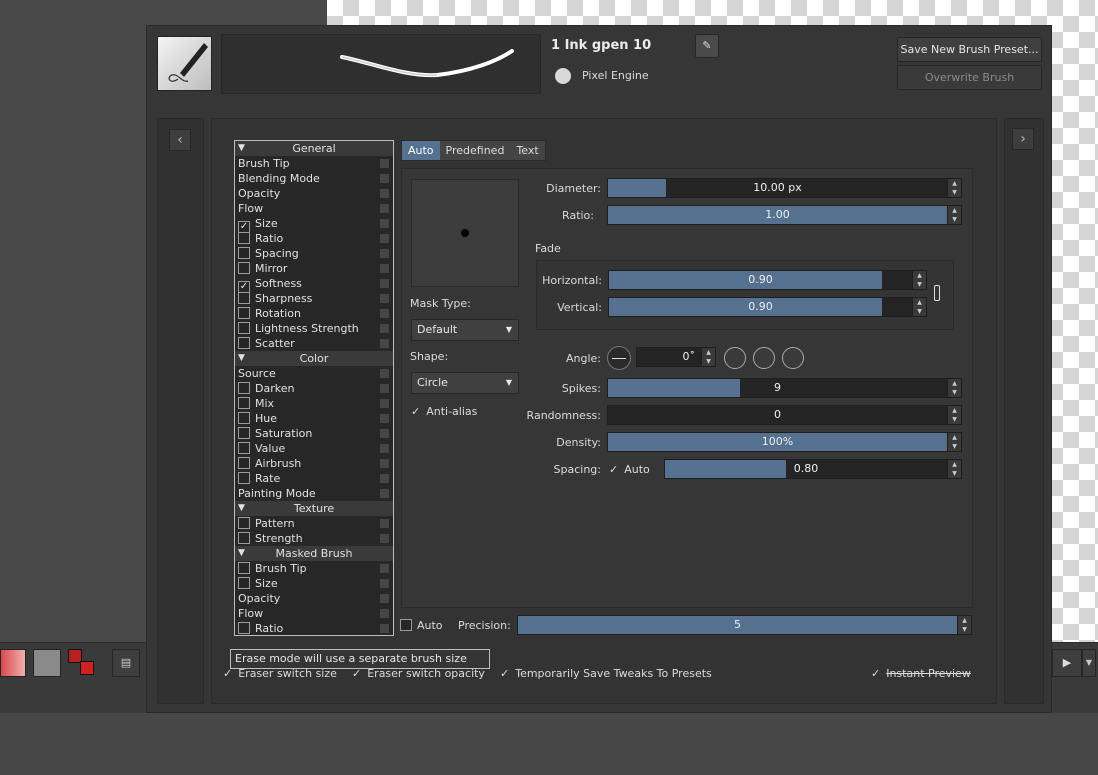 This screenshot has width=1098, height=775. What do you see at coordinates (465, 330) in the screenshot?
I see `mask-type-select: Default ▼` at bounding box center [465, 330].